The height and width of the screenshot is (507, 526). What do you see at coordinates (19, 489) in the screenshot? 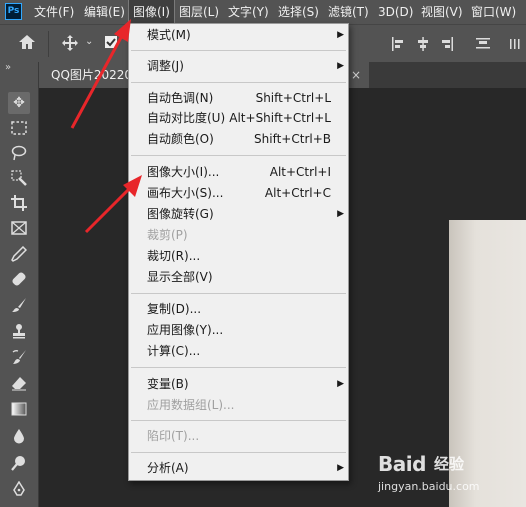
I see `pen-tool-icon` at bounding box center [19, 489].